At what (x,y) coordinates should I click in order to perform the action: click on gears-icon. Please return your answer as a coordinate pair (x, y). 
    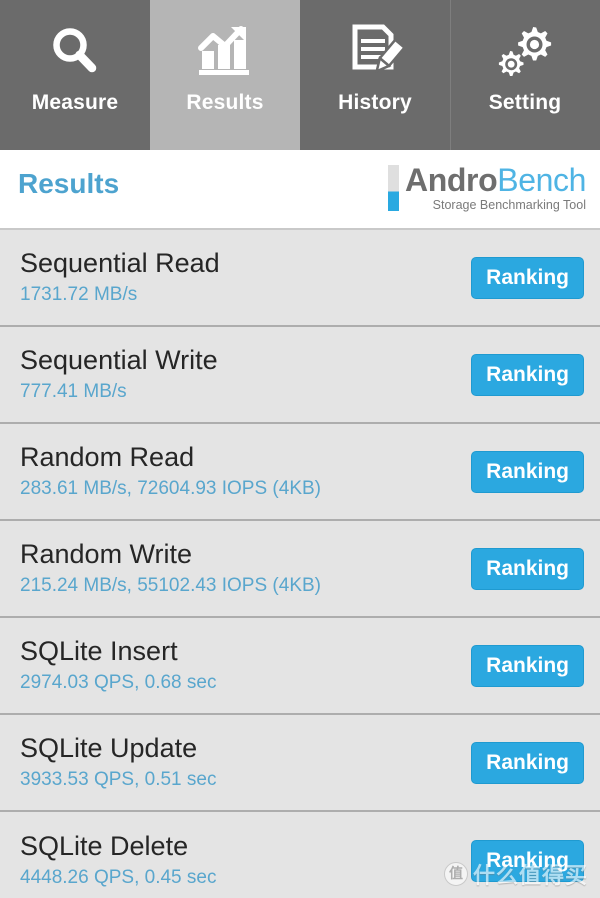
    Looking at the image, I should click on (525, 51).